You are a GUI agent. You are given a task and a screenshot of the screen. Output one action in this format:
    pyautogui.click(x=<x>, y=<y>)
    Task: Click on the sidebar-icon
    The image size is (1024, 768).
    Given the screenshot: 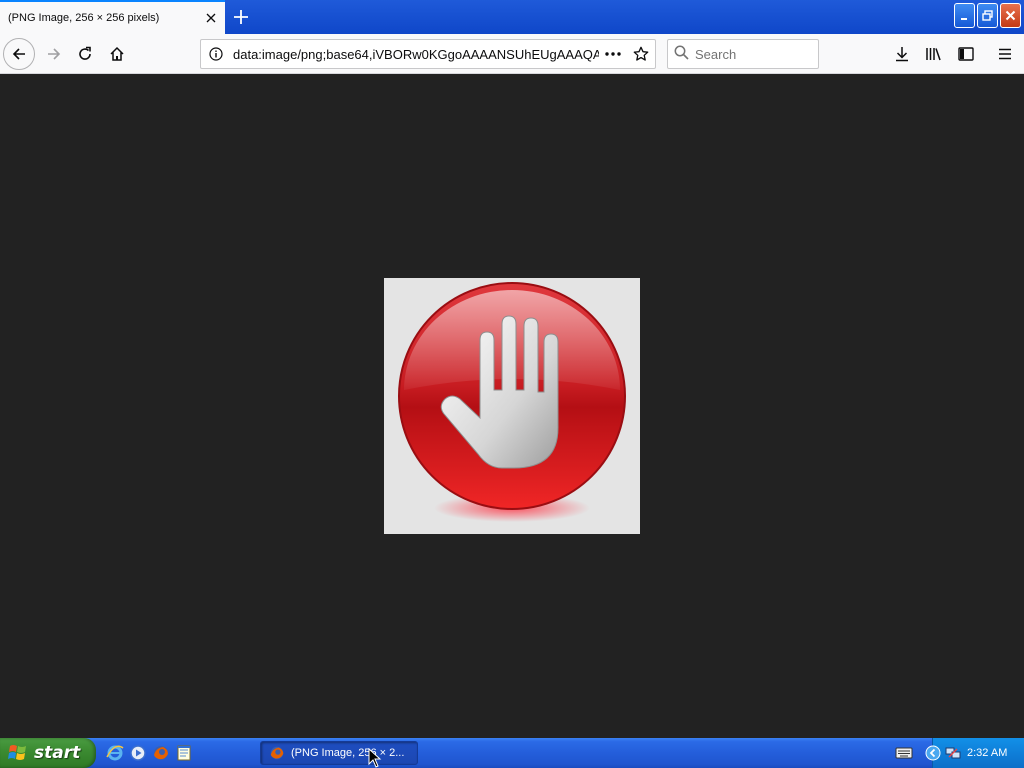 What is the action you would take?
    pyautogui.click(x=966, y=54)
    